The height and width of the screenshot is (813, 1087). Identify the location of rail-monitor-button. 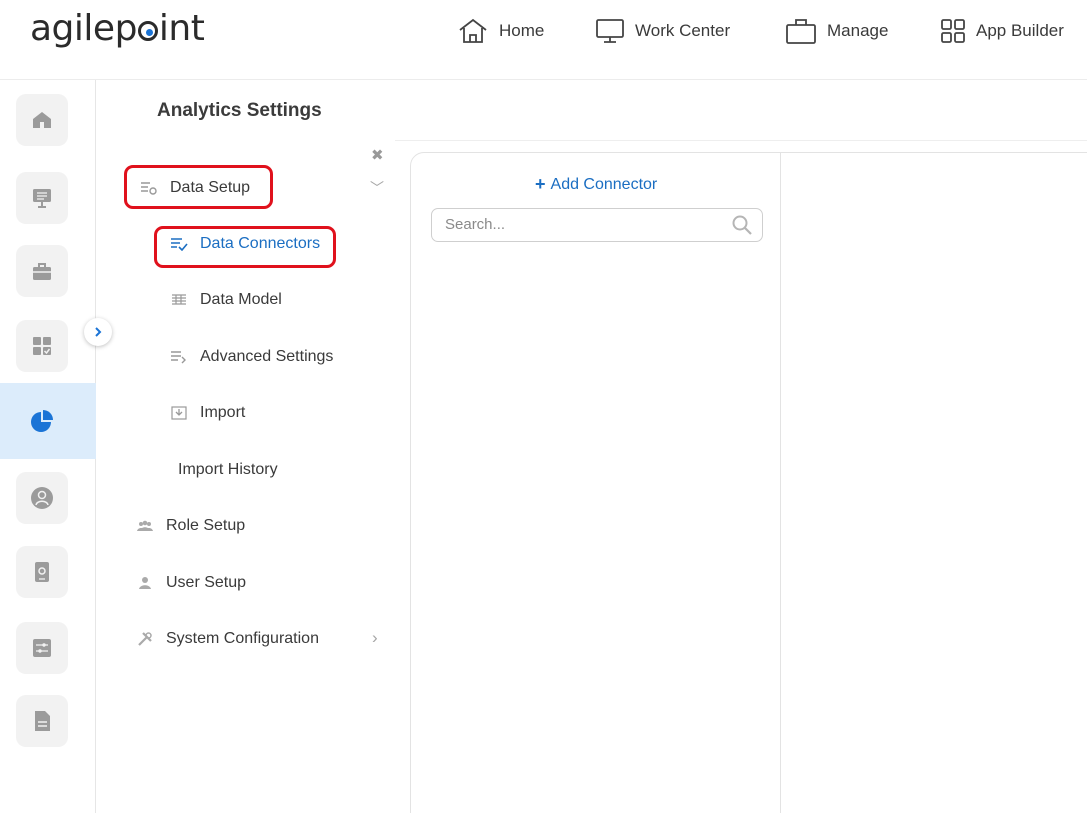
(42, 198).